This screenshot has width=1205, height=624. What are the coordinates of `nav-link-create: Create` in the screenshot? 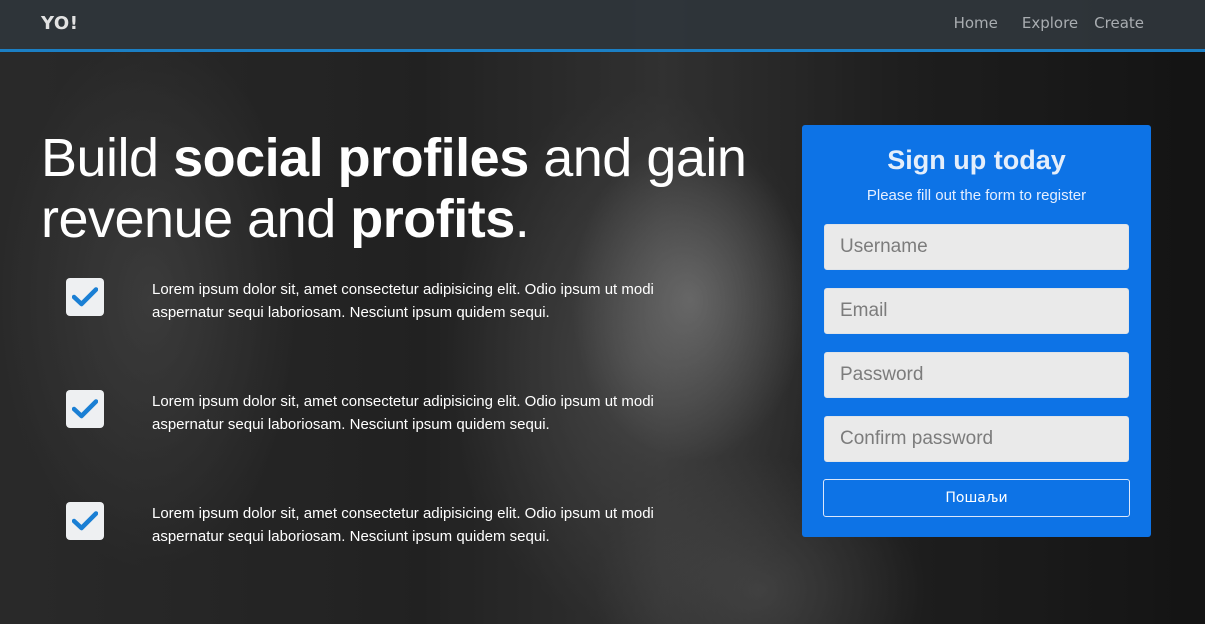 It's located at (1119, 23).